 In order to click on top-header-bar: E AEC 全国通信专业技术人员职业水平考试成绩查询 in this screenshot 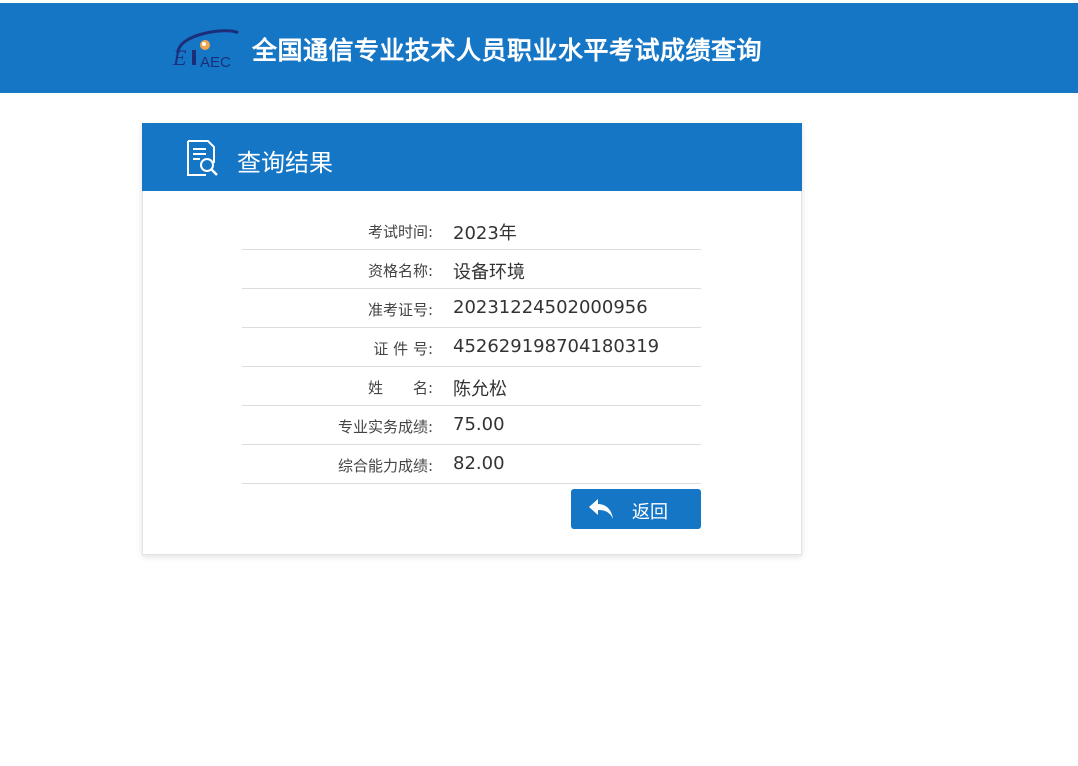, I will do `click(539, 48)`.